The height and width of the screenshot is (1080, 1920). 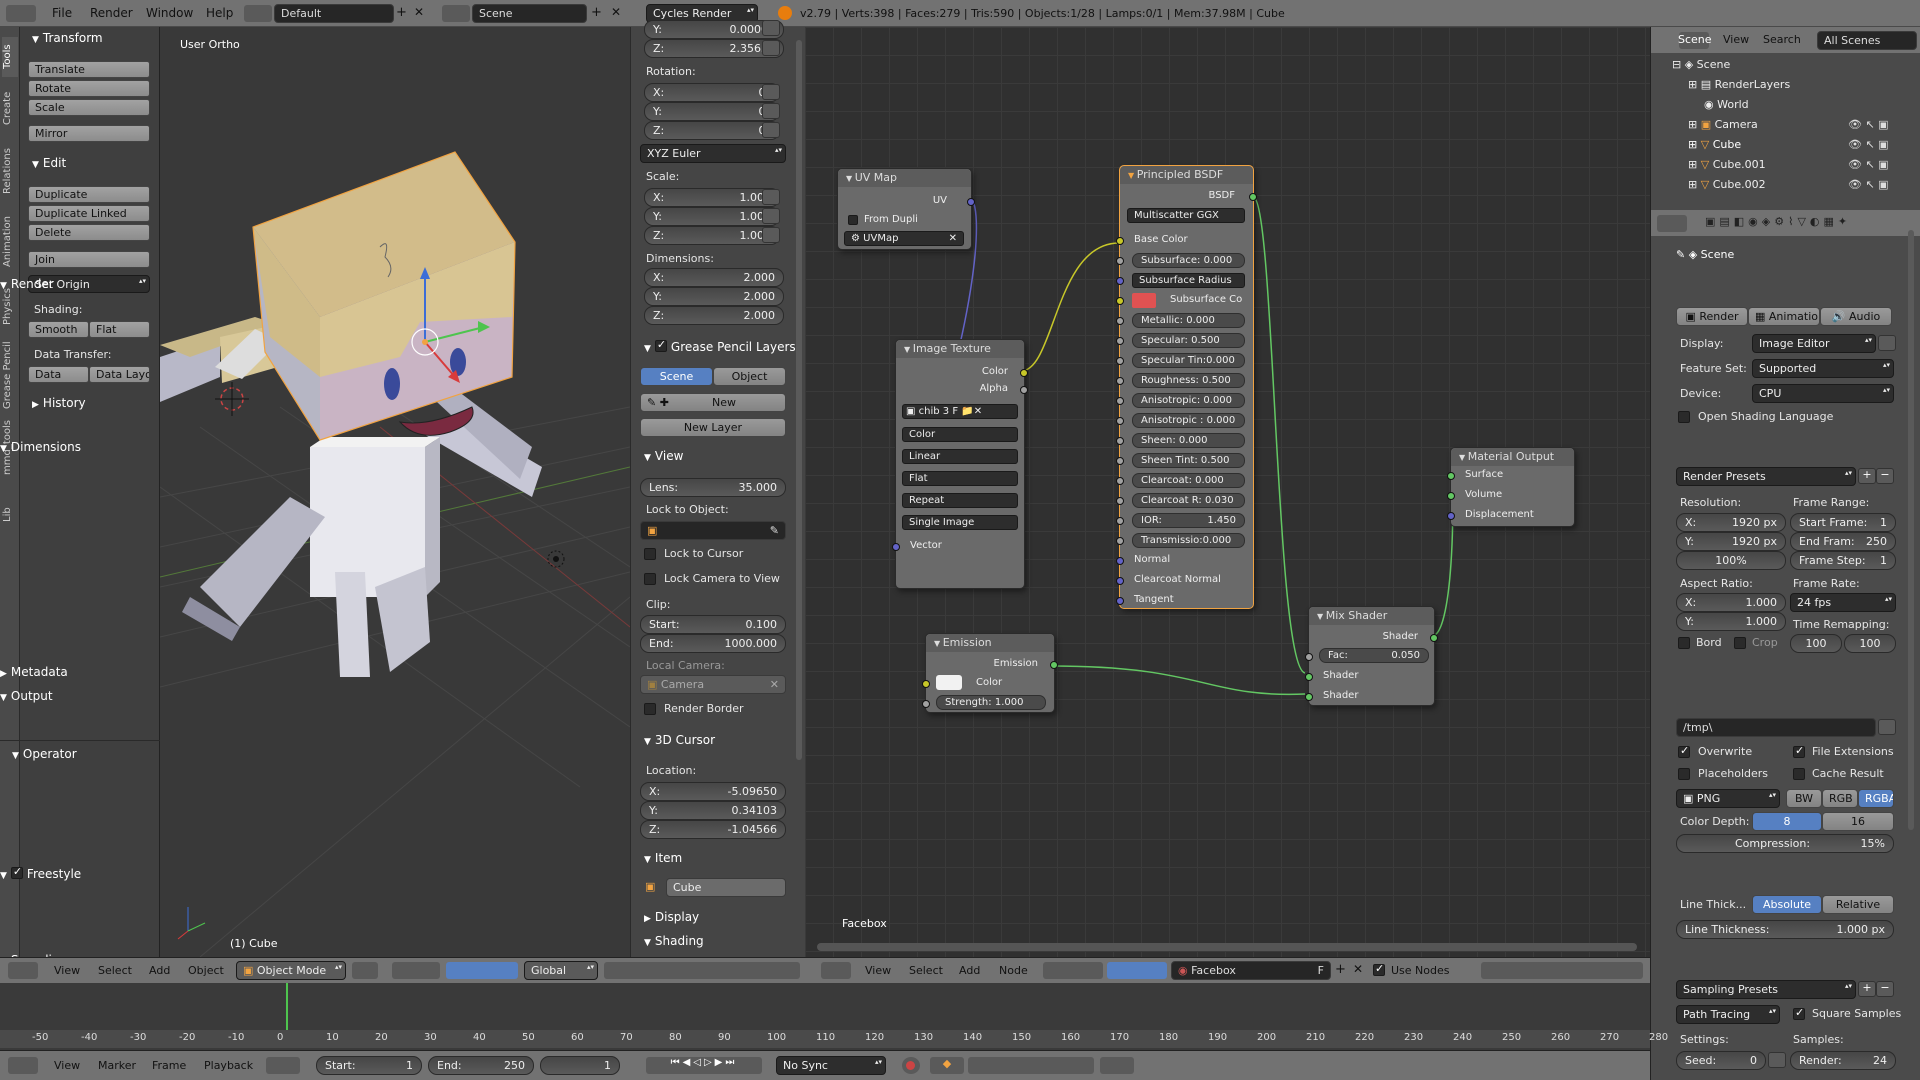 I want to click on subsurface-color-swatch, so click(x=1144, y=300).